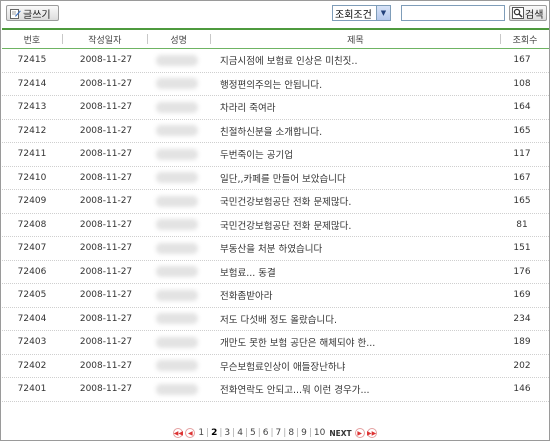 The width and height of the screenshot is (550, 441). I want to click on row-views: 81, so click(522, 224).